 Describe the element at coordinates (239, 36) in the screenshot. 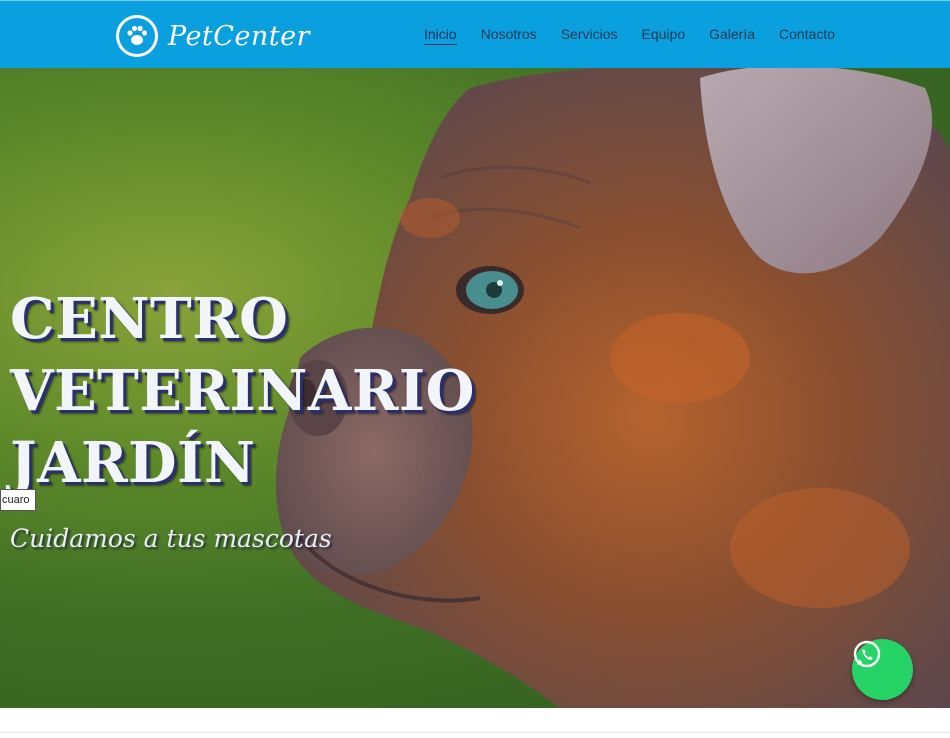

I see `brand-name: PetCenter` at that location.